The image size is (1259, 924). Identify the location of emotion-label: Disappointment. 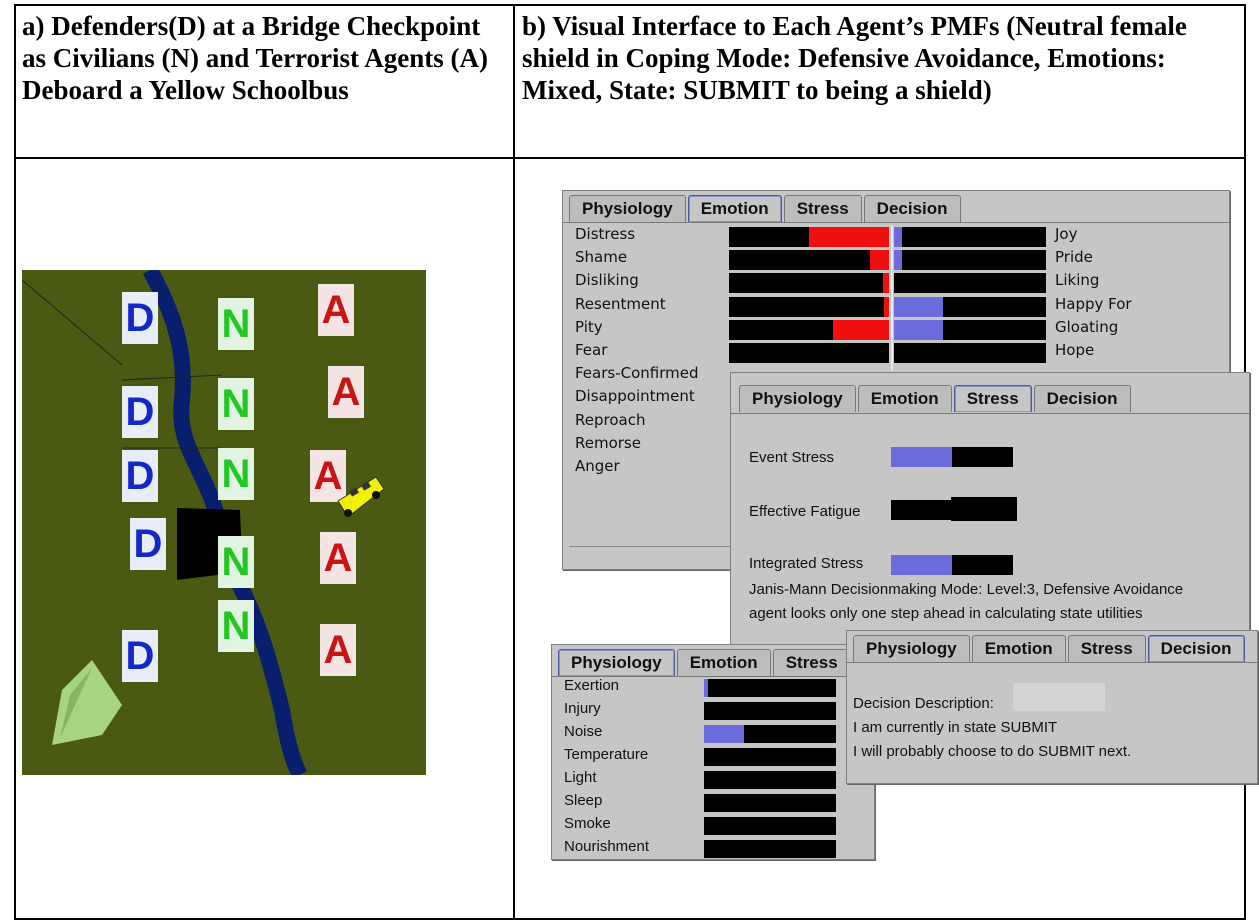
(635, 396).